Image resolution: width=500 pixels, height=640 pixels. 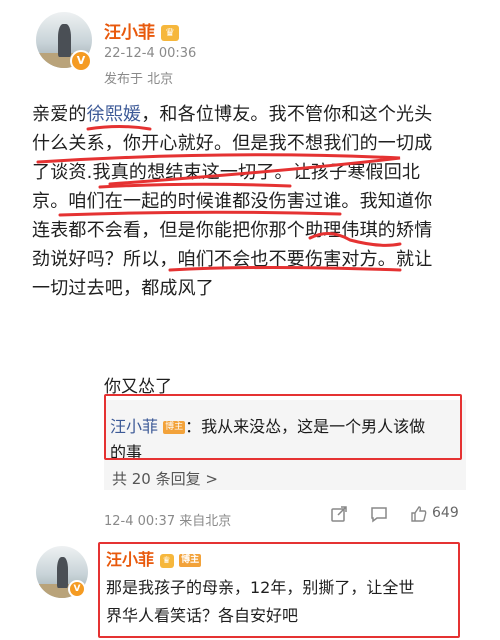 I want to click on like-count: 649, so click(x=445, y=513).